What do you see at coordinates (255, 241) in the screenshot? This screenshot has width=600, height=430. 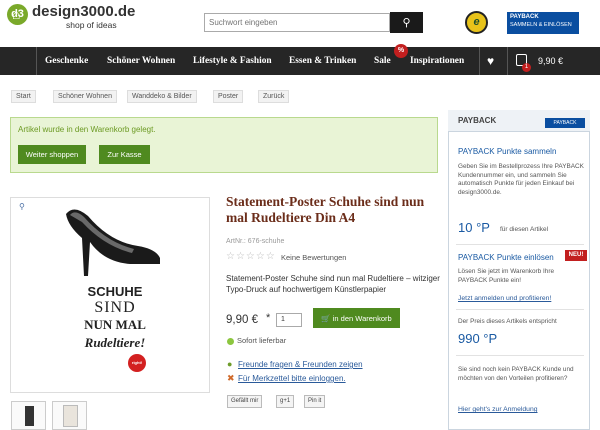 I see `article-number: ArtNr.: 676-schuhe` at bounding box center [255, 241].